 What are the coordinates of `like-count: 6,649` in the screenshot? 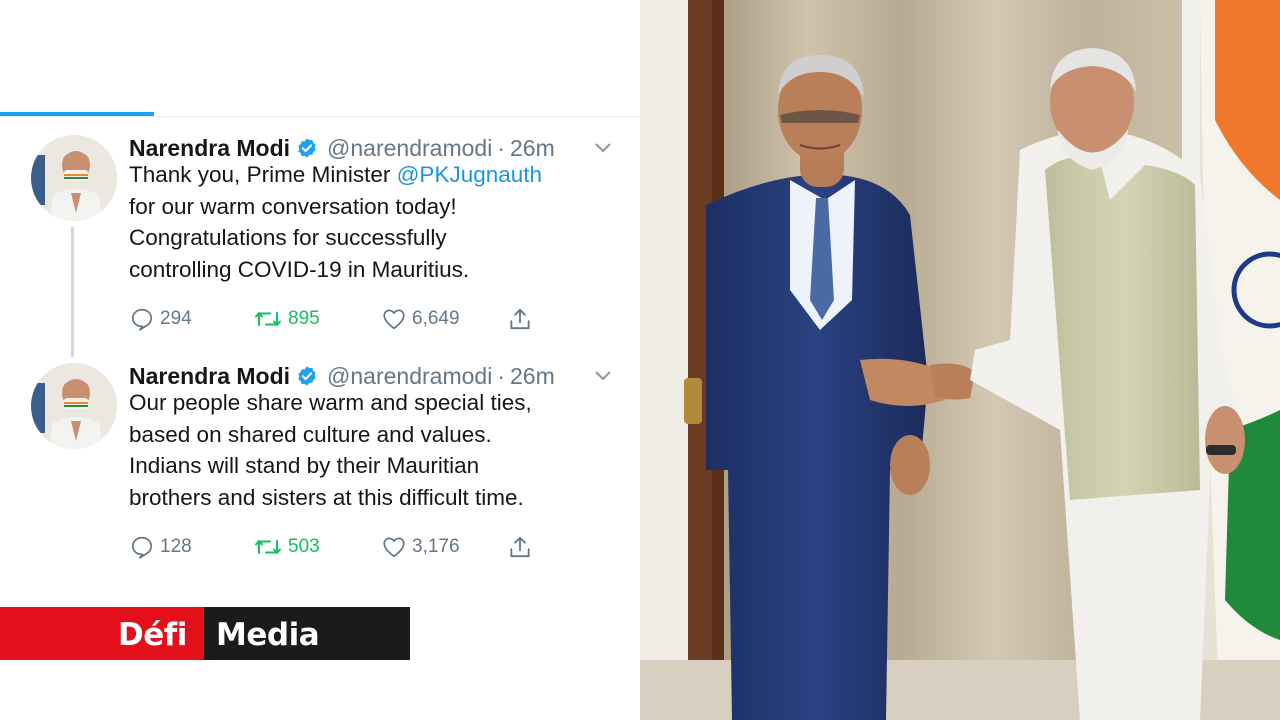 It's located at (436, 318).